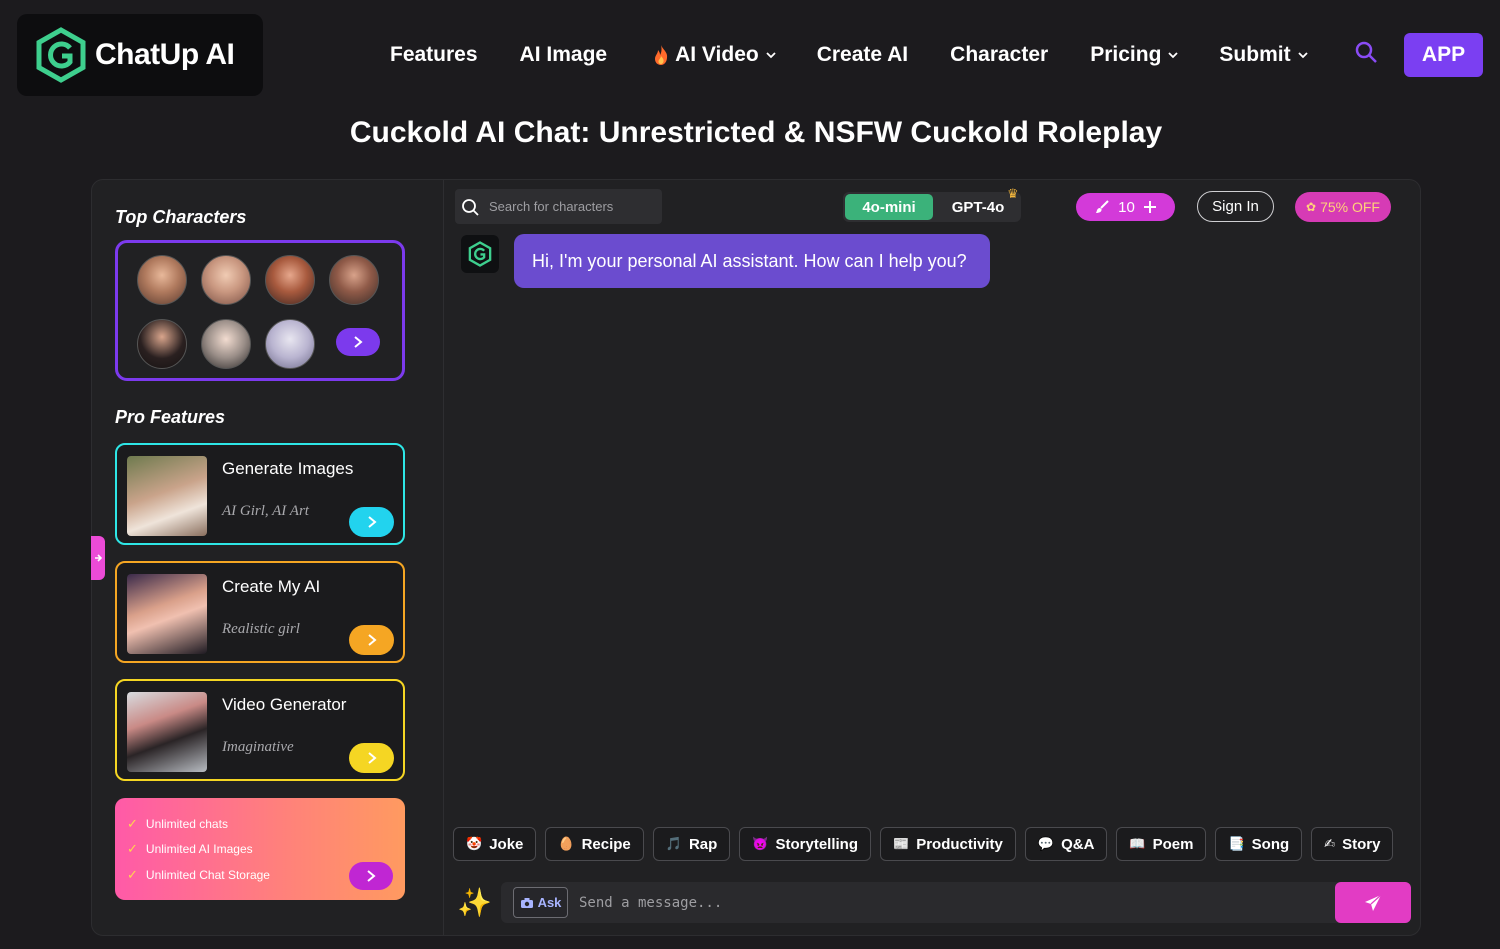 The image size is (1500, 949). Describe the element at coordinates (949, 902) in the screenshot. I see `message-input` at that location.